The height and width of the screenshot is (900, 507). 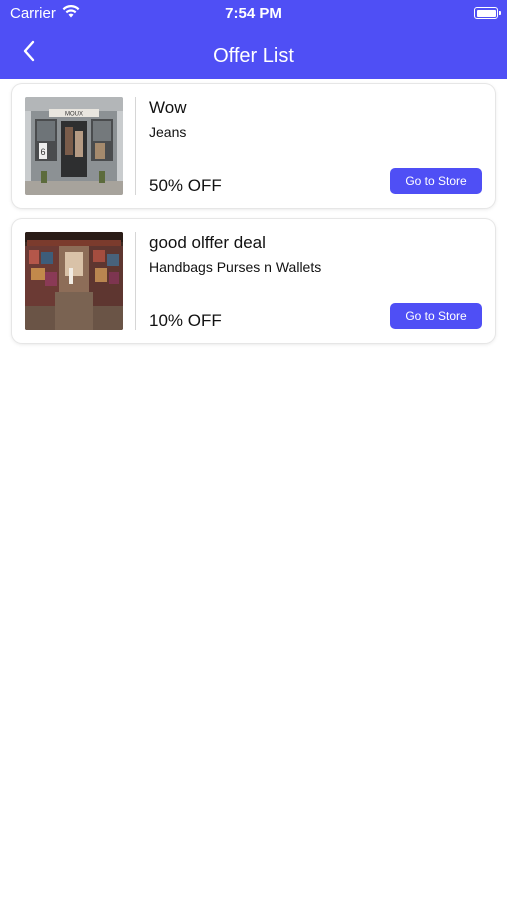 What do you see at coordinates (207, 242) in the screenshot?
I see `offer-title: good olffer deal` at bounding box center [207, 242].